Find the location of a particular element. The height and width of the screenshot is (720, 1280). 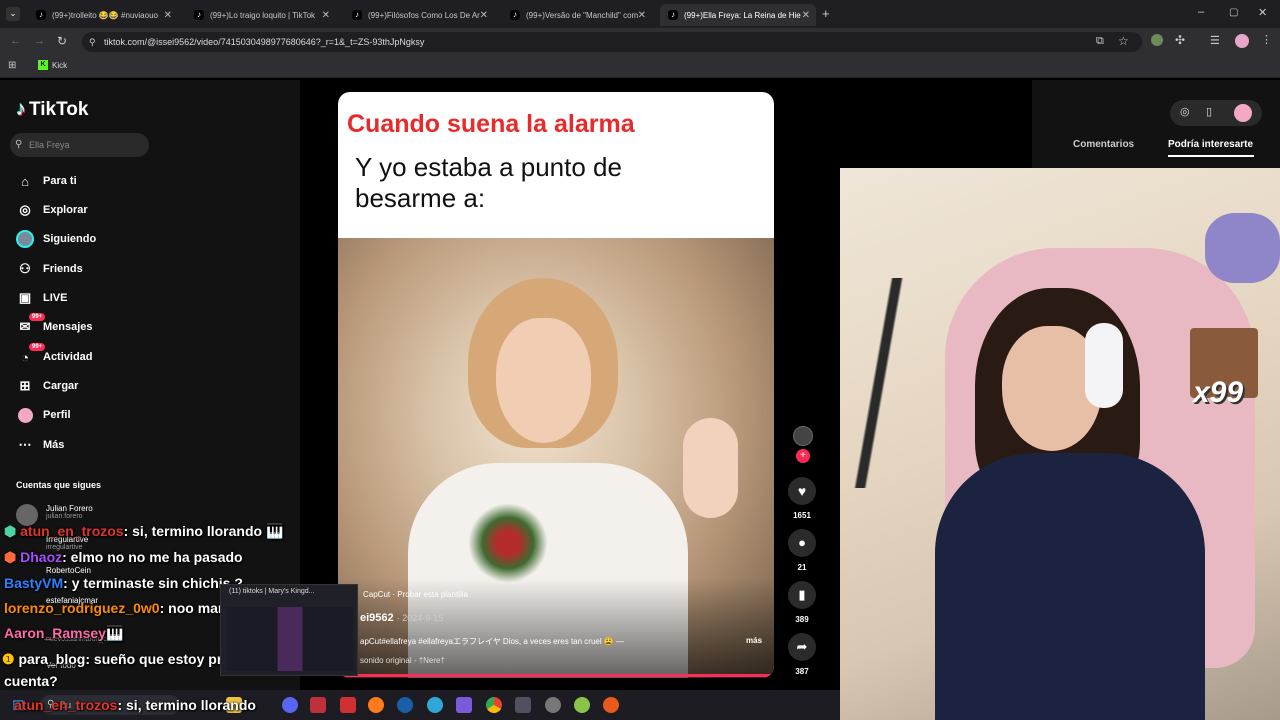

comment-button: ● is located at coordinates (802, 543).